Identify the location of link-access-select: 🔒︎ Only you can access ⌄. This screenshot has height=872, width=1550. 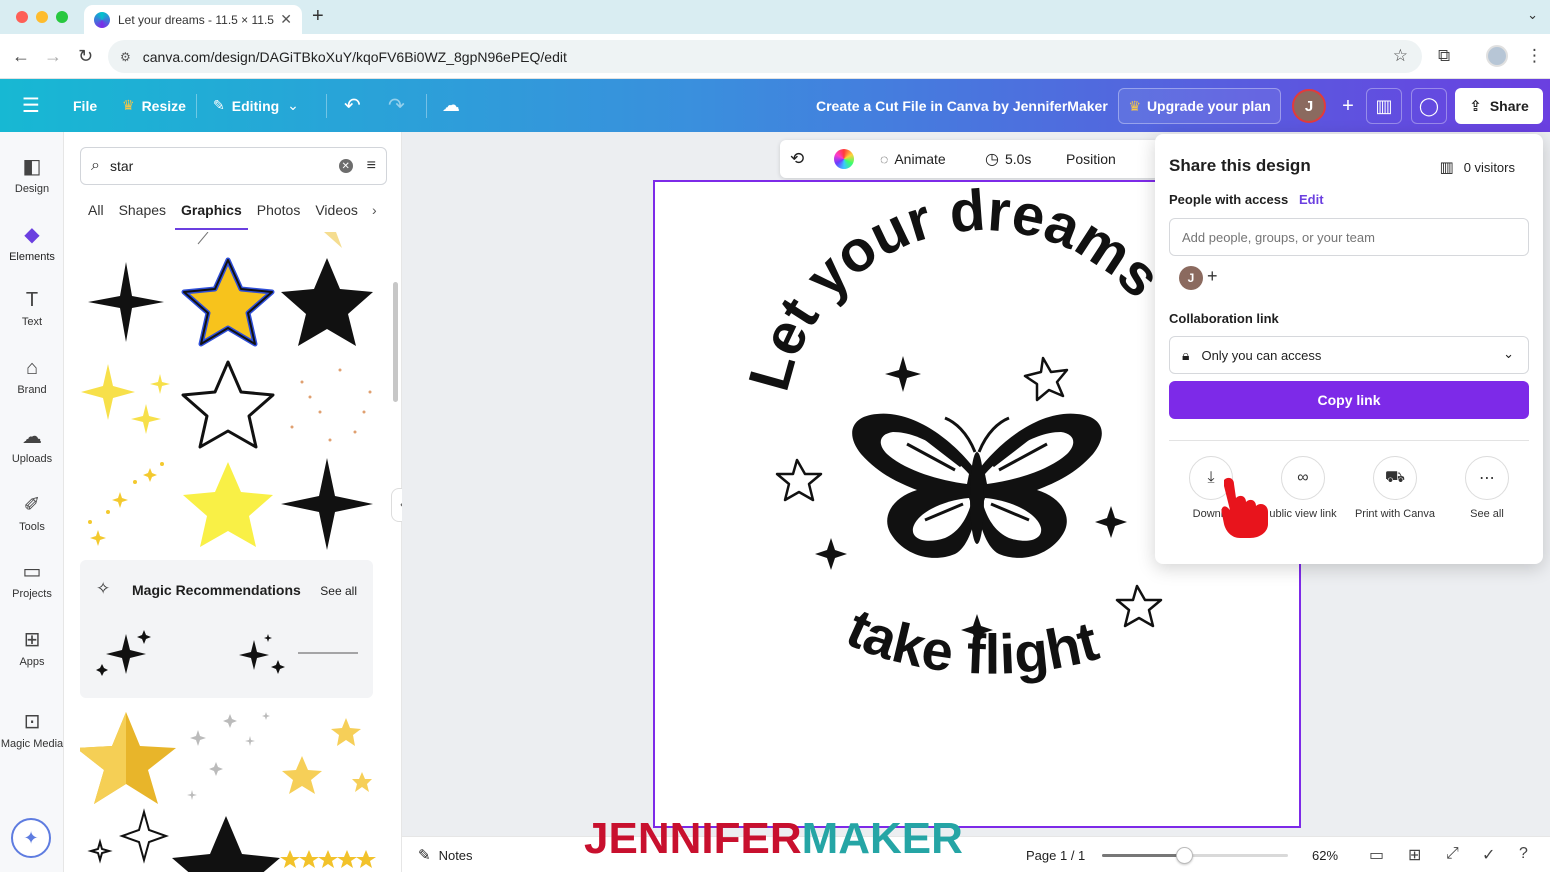
(1349, 355).